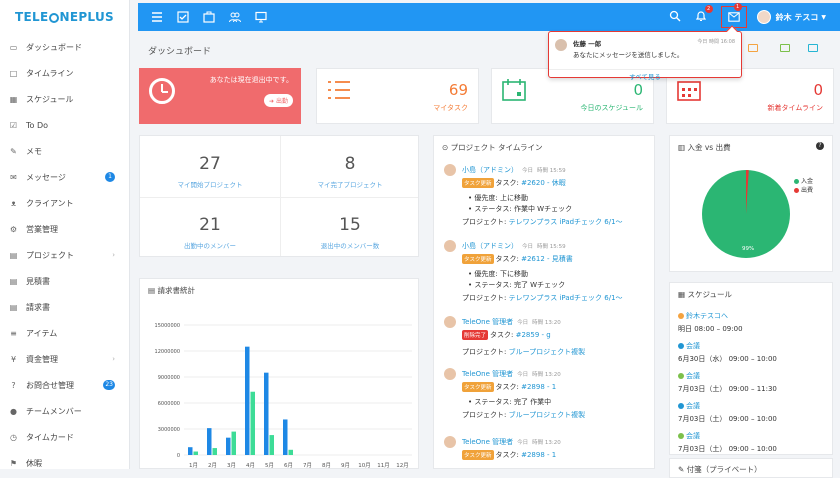 The width and height of the screenshot is (840, 478). Describe the element at coordinates (547, 259) in the screenshot. I see `task-link: #2612 - 見積書` at that location.